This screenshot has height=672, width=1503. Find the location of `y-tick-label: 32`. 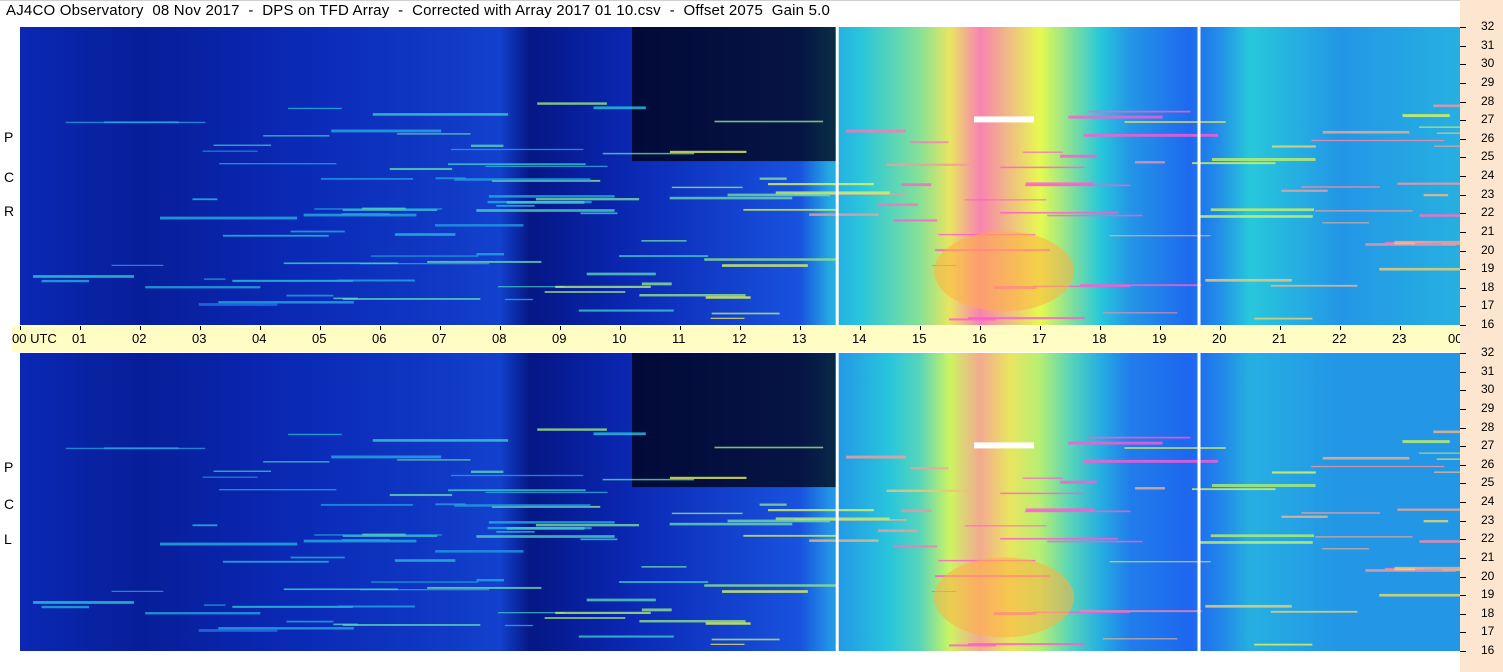

y-tick-label: 32 is located at coordinates (1488, 352).